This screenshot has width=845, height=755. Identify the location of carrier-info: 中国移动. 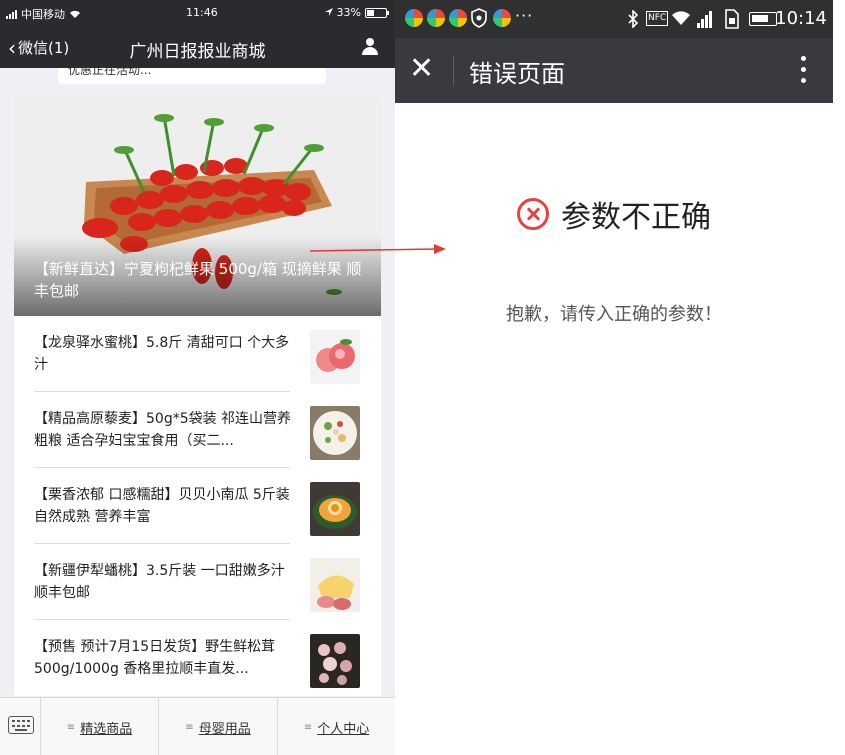
(43, 14).